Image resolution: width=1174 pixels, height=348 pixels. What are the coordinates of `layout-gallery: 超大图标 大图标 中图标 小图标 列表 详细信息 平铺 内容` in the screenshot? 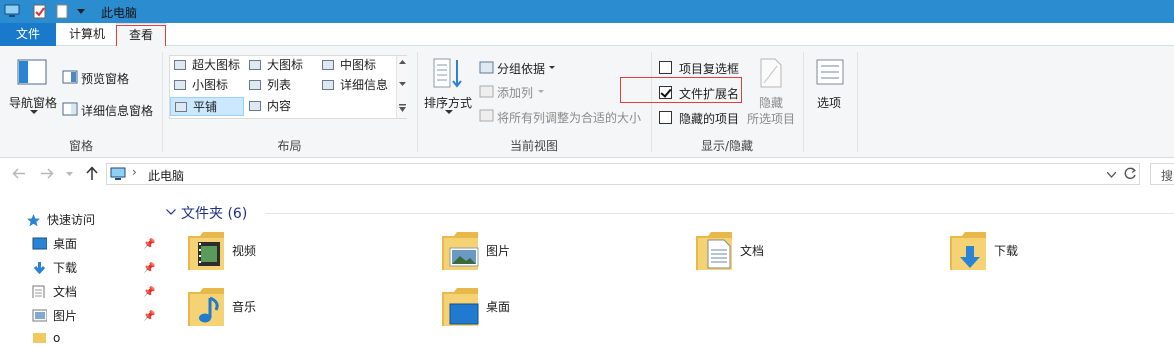 It's located at (288, 87).